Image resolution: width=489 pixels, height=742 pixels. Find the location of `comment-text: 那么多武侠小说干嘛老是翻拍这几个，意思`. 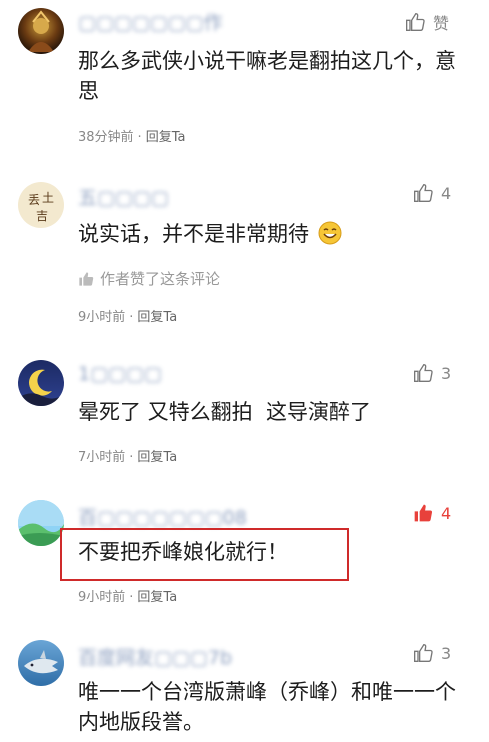

comment-text: 那么多武侠小说干嘛老是翻拍这几个，意思 is located at coordinates (267, 76).